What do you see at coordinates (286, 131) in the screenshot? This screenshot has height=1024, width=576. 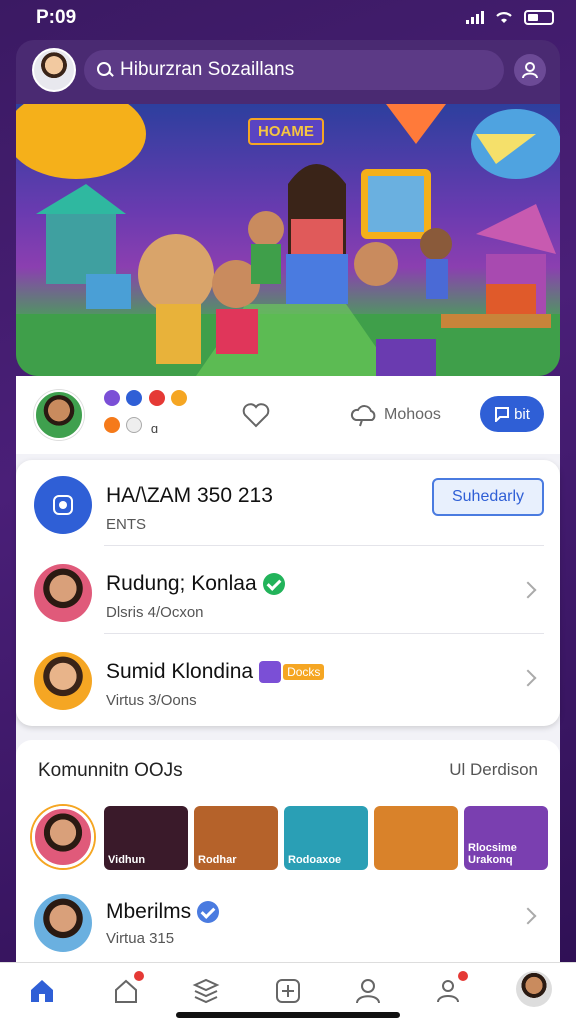 I see `hero-title: HOAME` at bounding box center [286, 131].